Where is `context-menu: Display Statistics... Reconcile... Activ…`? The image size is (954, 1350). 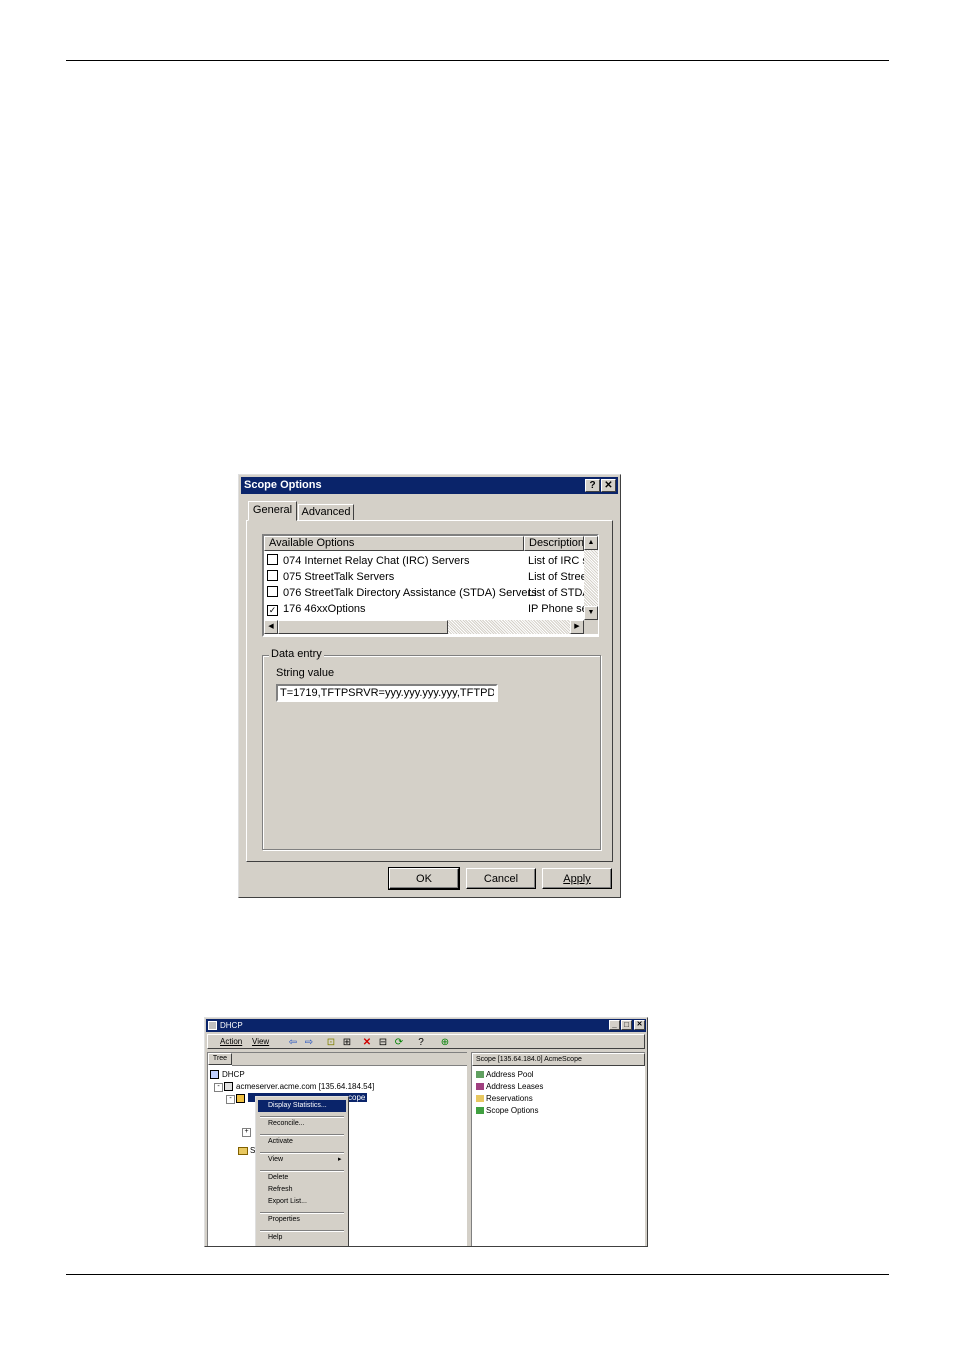 context-menu: Display Statistics... Reconcile... Activ… is located at coordinates (302, 1171).